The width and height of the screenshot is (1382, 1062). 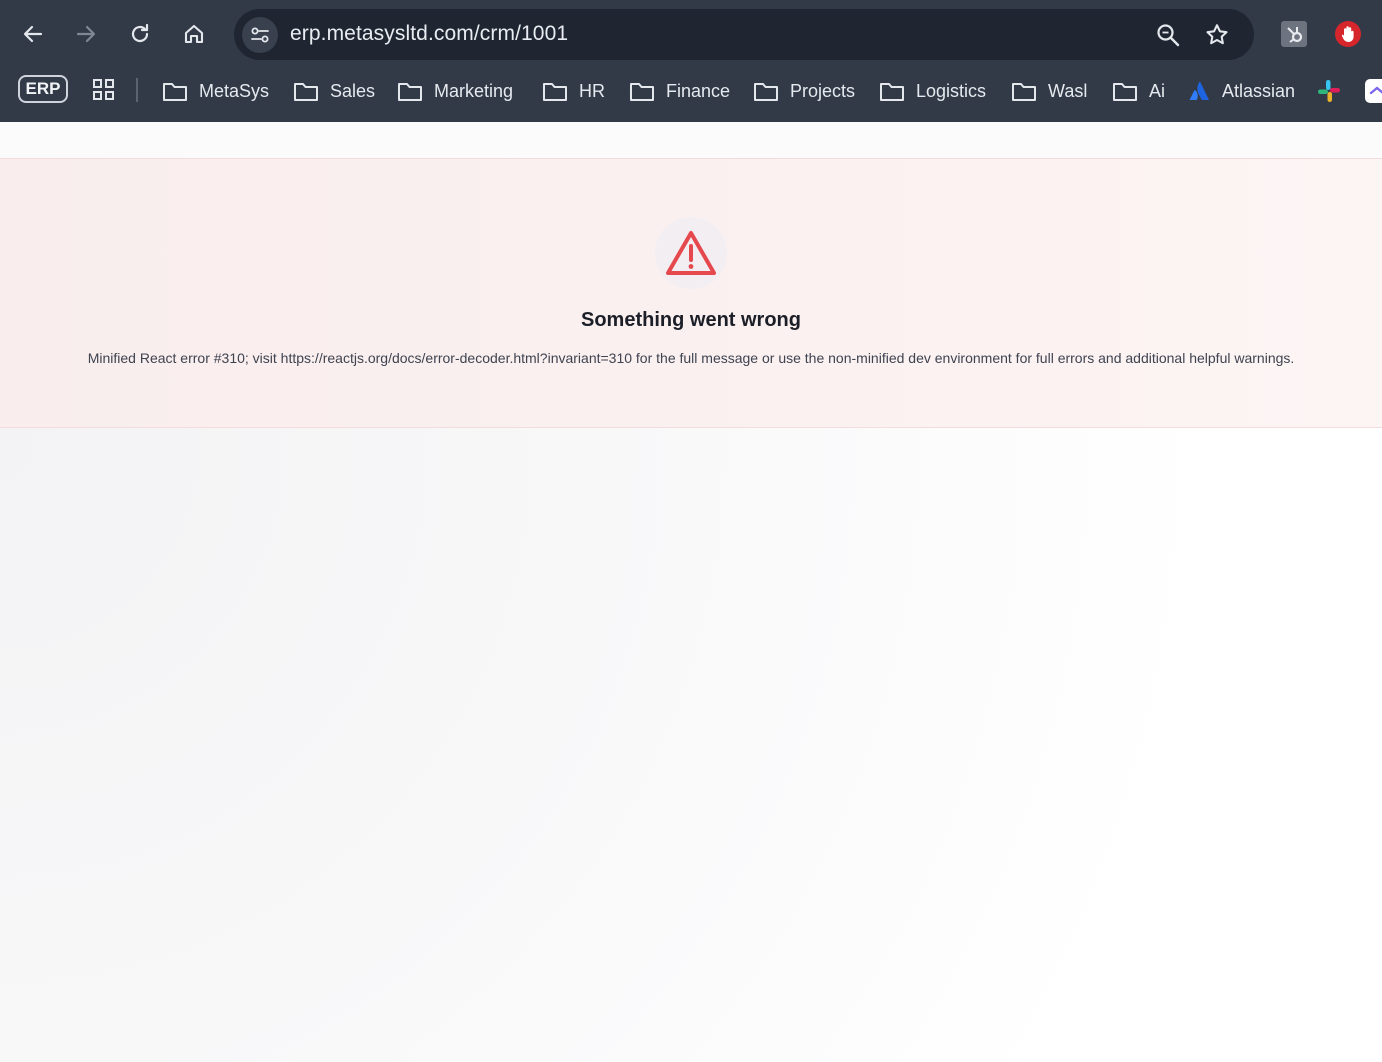 I want to click on bookmark-label: Marketing, so click(x=474, y=90).